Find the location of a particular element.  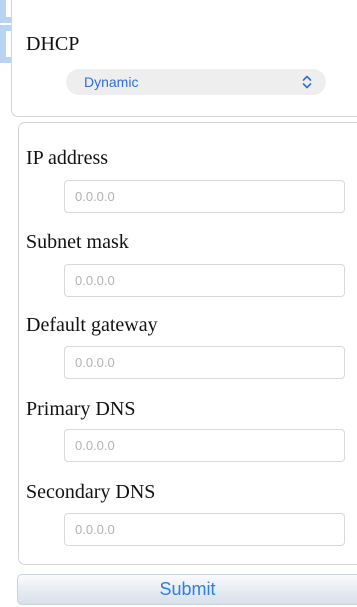

dhcp-mode-select: Dynamic is located at coordinates (196, 82).